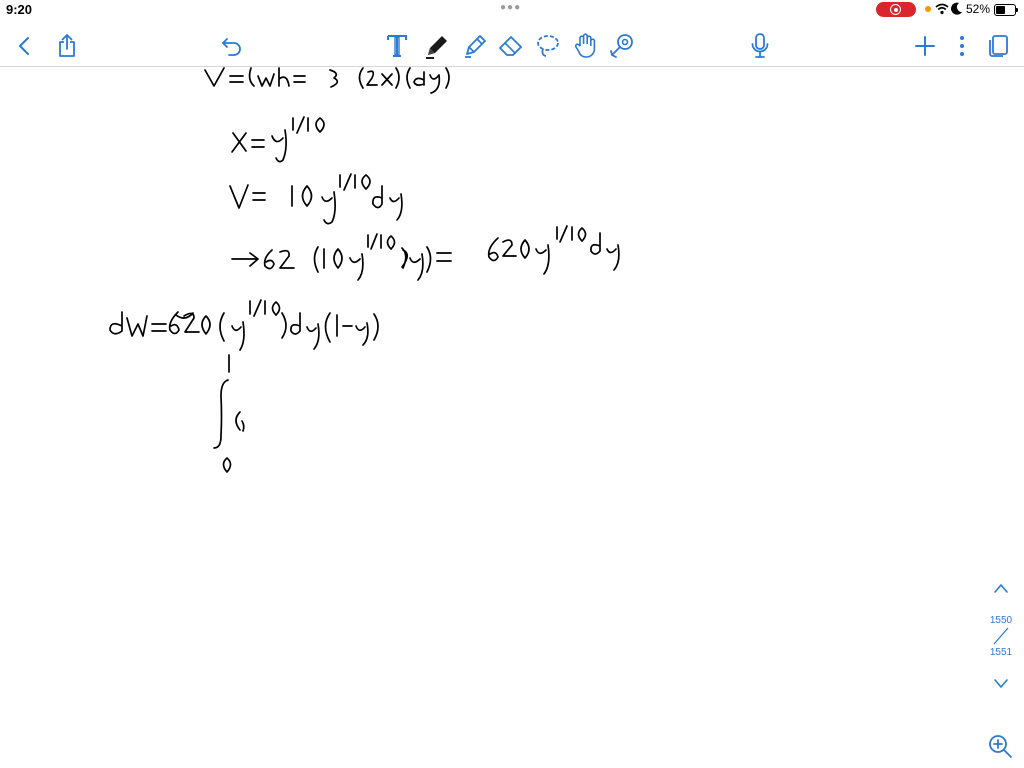  Describe the element at coordinates (760, 46) in the screenshot. I see `microphone-icon` at that location.